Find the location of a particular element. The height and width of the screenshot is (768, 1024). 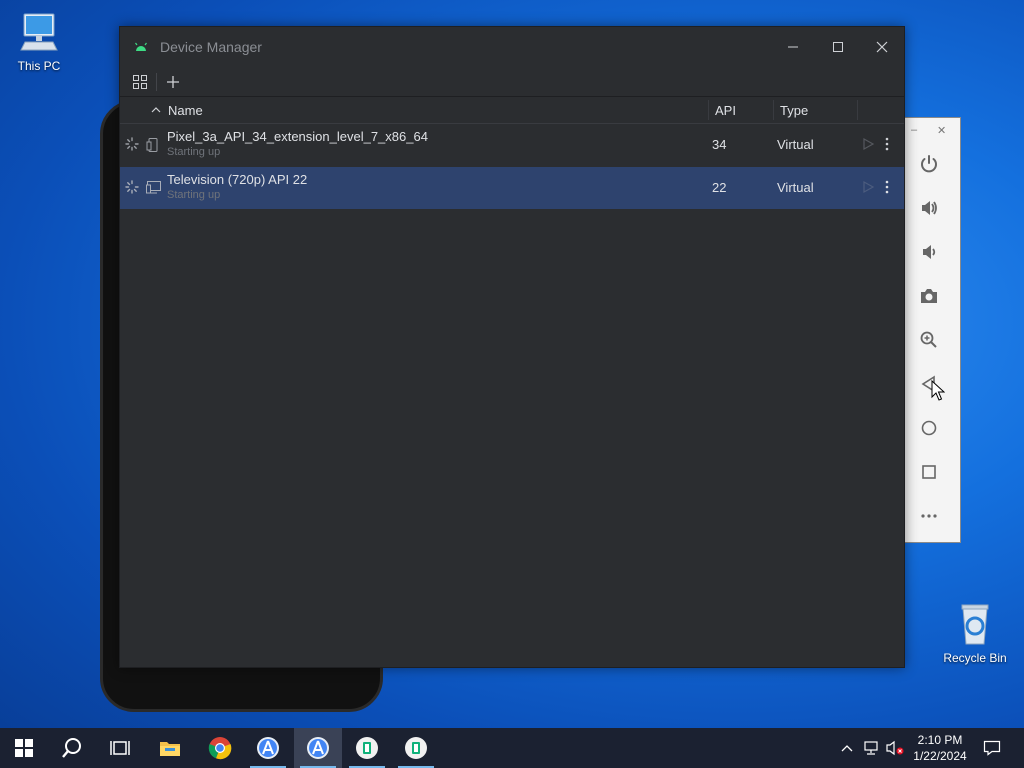

file-explorer-icon is located at coordinates (170, 749).